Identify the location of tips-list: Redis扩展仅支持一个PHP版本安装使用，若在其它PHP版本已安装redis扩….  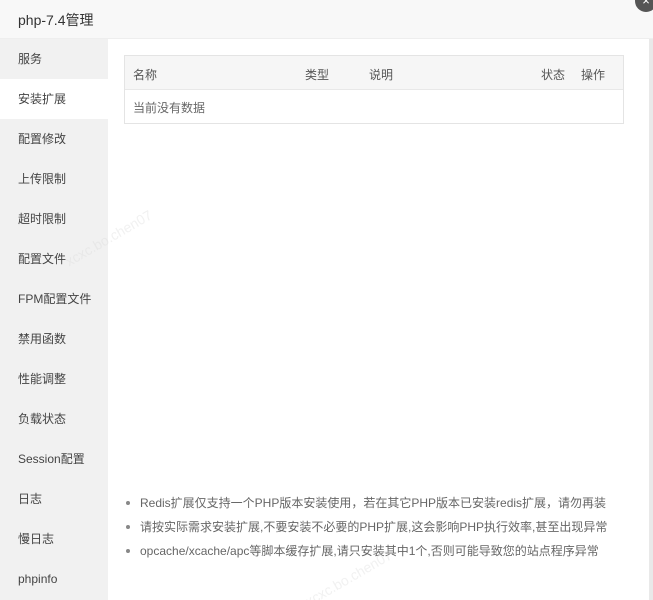
(388, 527).